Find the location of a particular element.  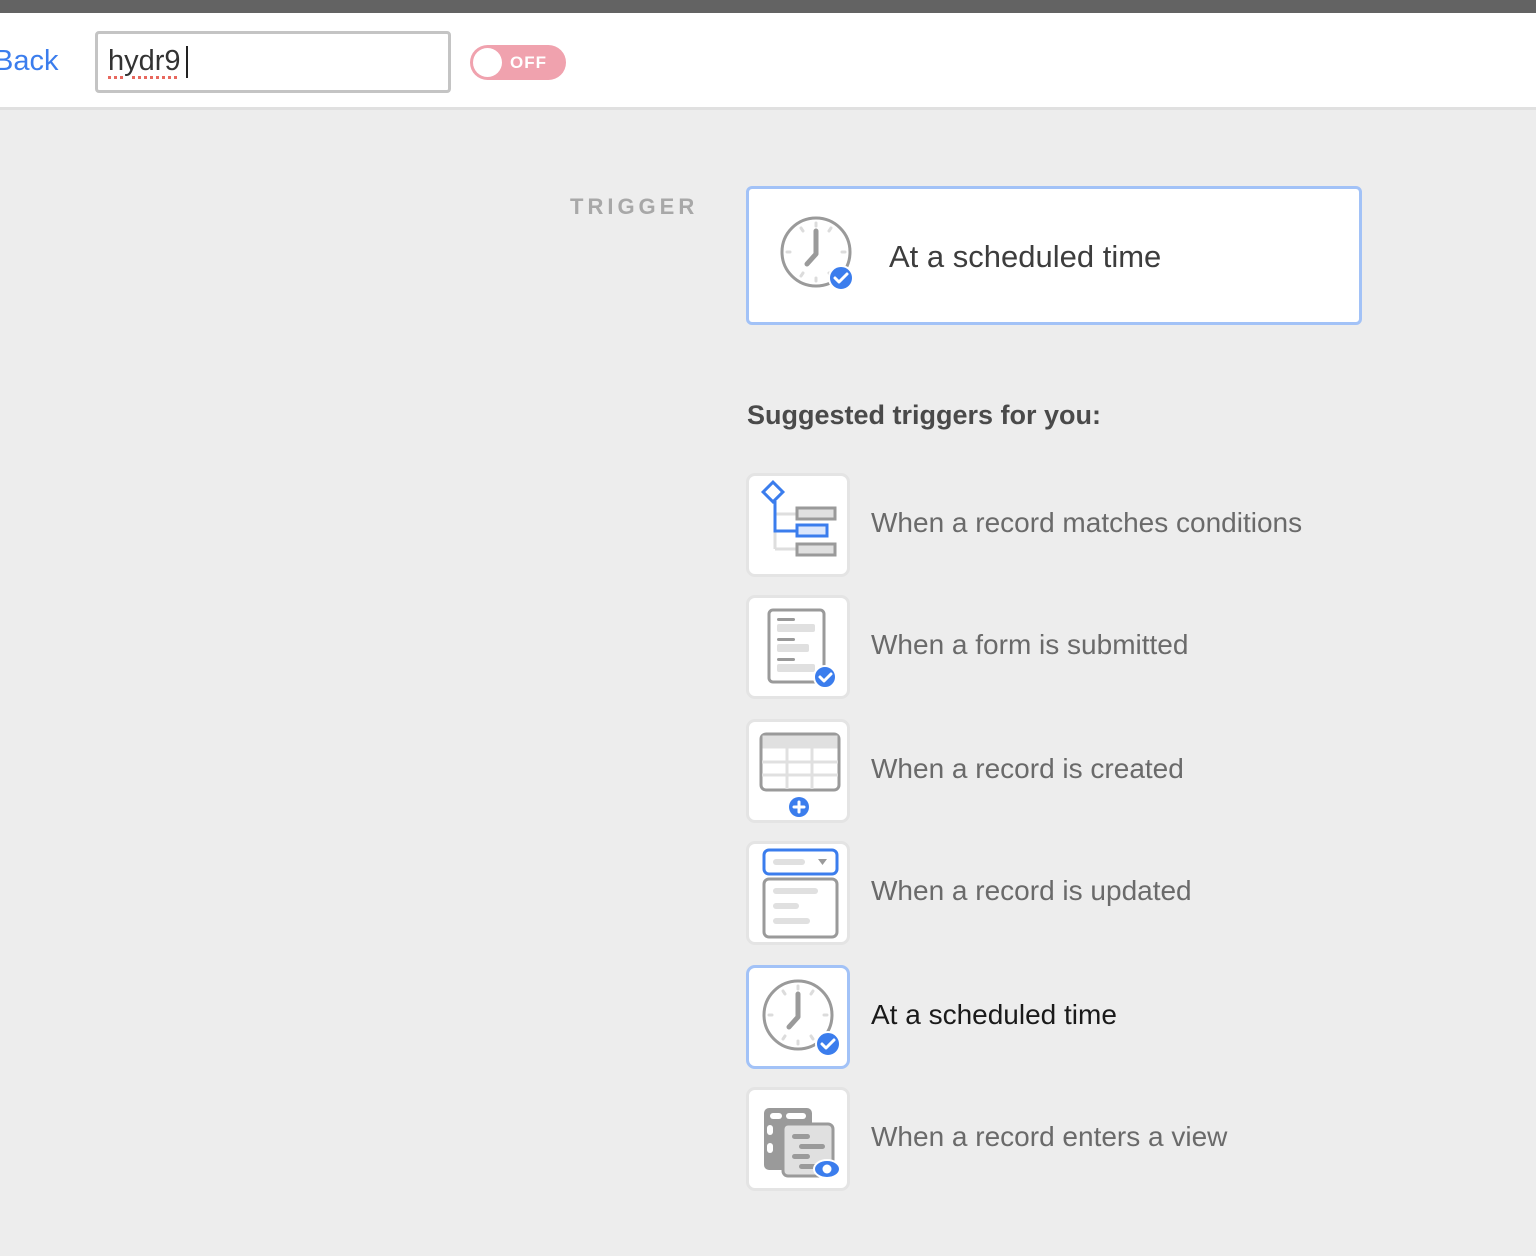

option-label: When a record enters a view is located at coordinates (1049, 1136).